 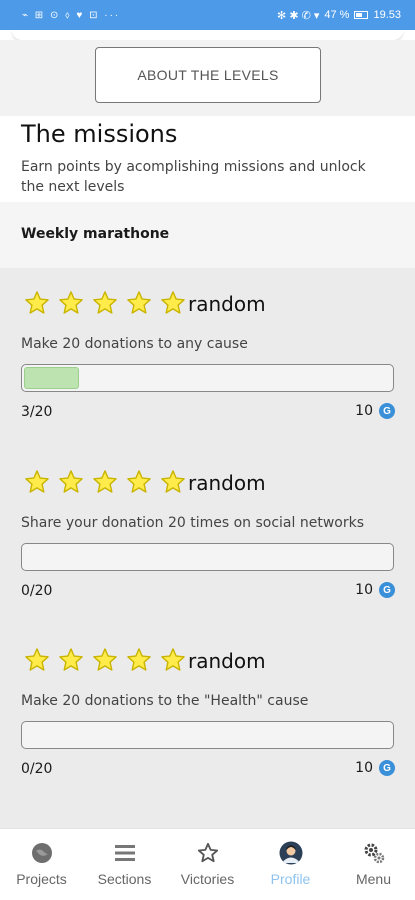 What do you see at coordinates (290, 879) in the screenshot?
I see `nav-label: Profile` at bounding box center [290, 879].